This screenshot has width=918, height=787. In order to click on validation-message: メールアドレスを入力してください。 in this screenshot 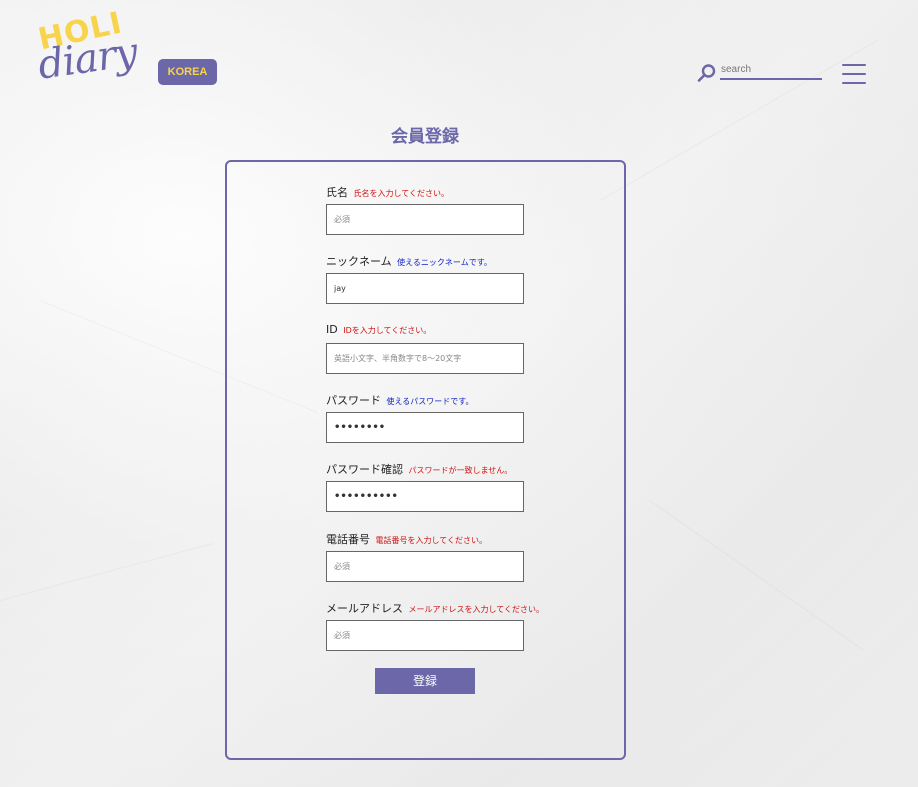, I will do `click(476, 609)`.